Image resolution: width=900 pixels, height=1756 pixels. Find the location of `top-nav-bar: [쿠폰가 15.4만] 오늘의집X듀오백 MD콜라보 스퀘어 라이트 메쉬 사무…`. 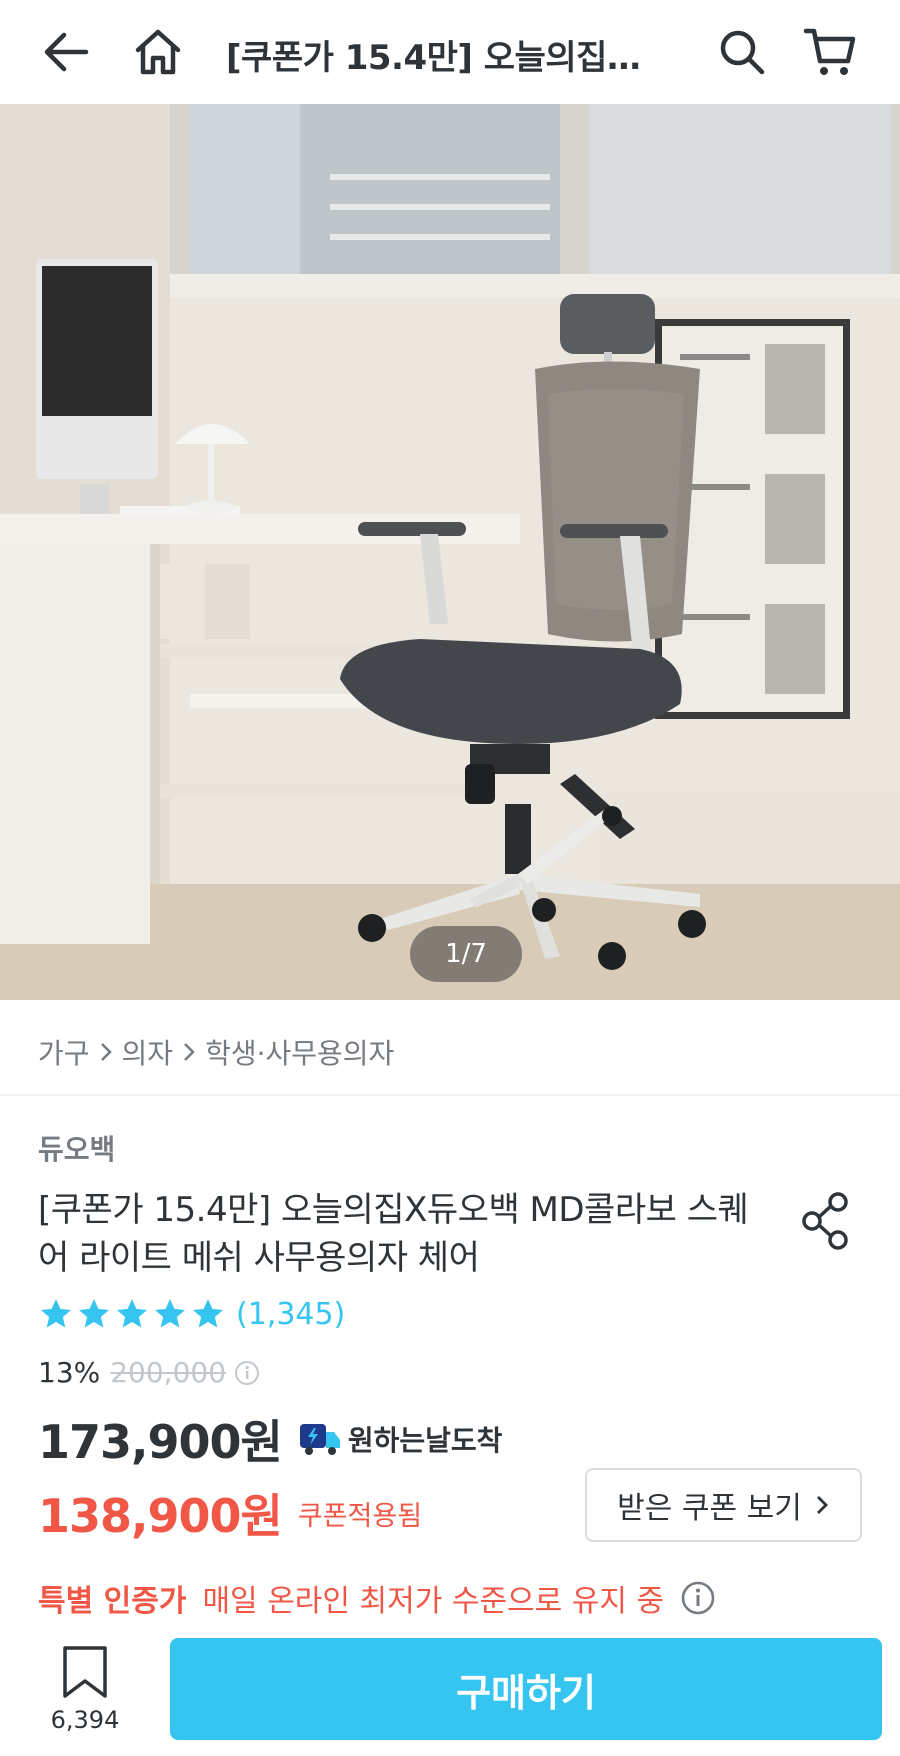

top-nav-bar: [쿠폰가 15.4만] 오늘의집X듀오백 MD콜라보 스퀘어 라이트 메쉬 사무… is located at coordinates (450, 52).